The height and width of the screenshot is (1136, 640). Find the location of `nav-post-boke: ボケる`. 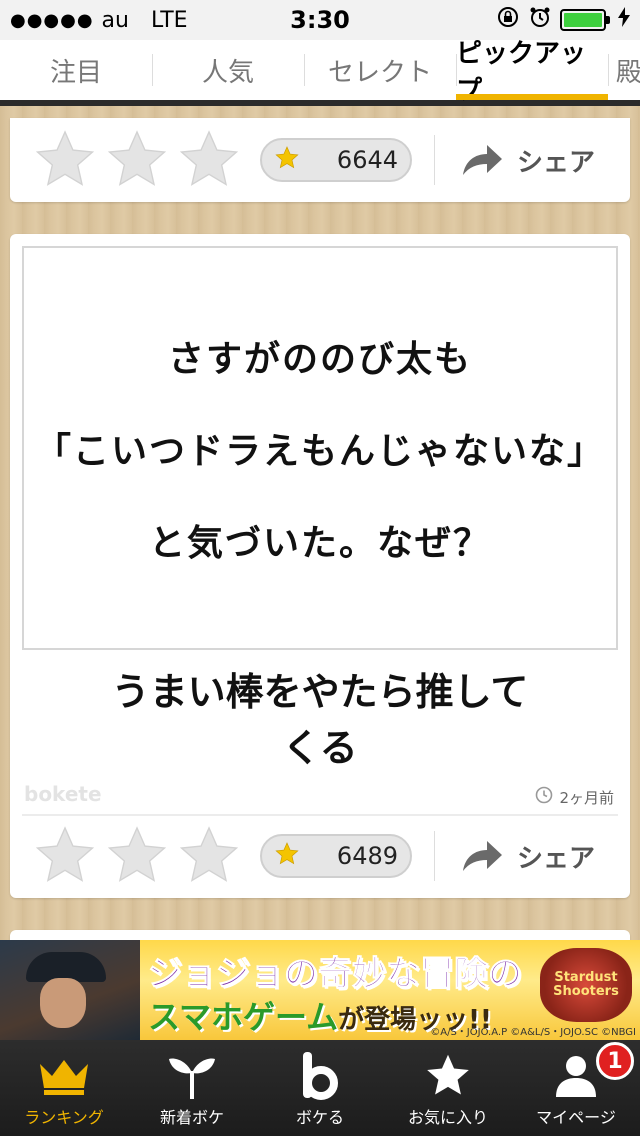

nav-post-boke: ボケる is located at coordinates (320, 1088).